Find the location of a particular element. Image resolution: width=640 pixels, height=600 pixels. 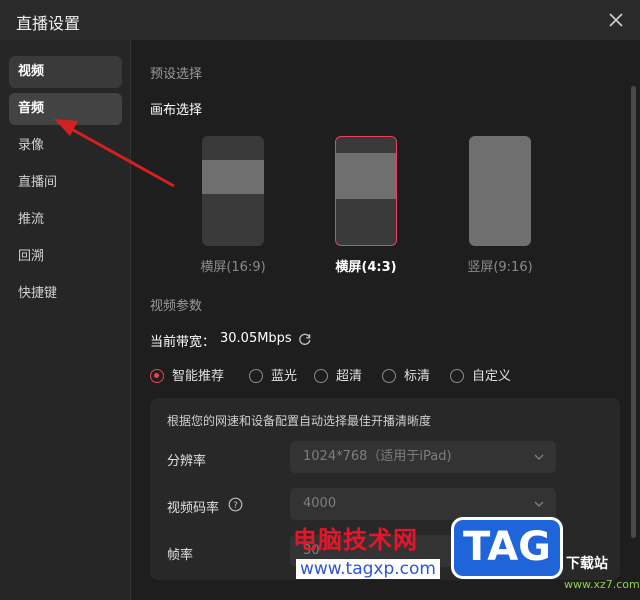

bandwidth-label: 当前带宽： is located at coordinates (183, 342).